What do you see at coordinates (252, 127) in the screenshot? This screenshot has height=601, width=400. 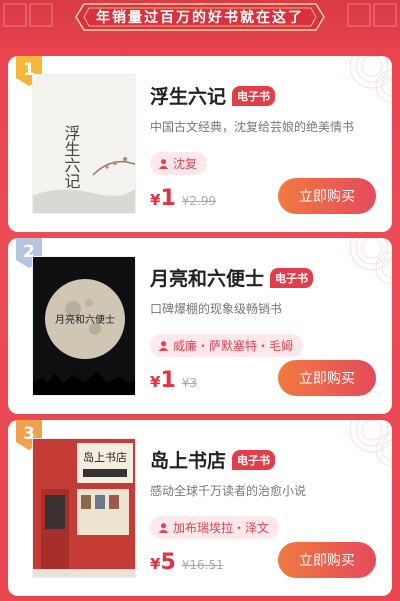 I see `book-description: 中国古文经典，沈复给芸娘的绝美情书` at bounding box center [252, 127].